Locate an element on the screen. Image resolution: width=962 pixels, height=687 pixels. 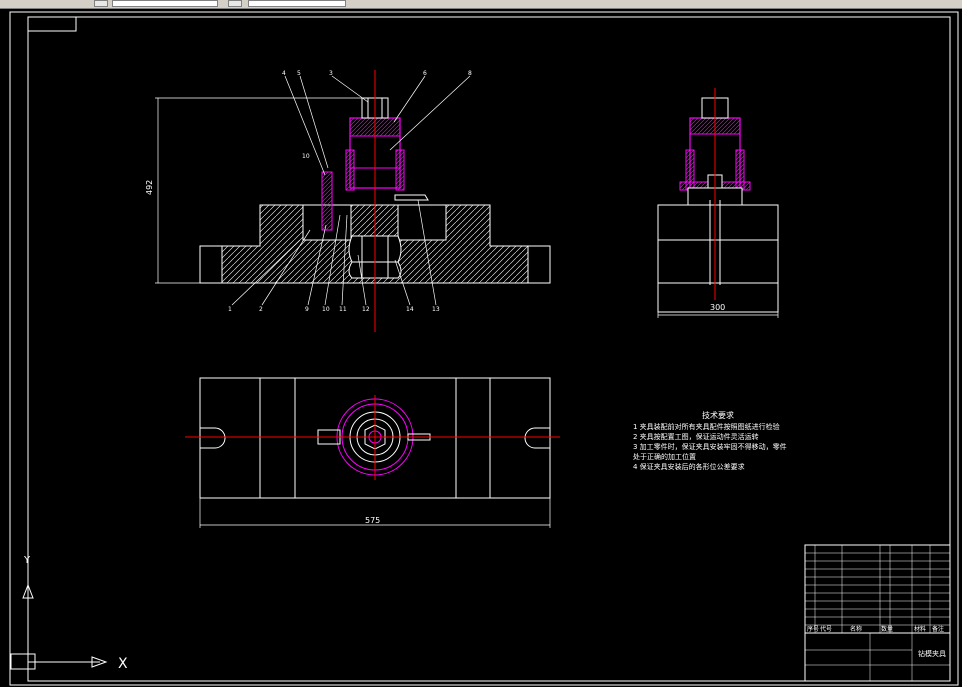
height-dimension: 492 is located at coordinates (149, 187).